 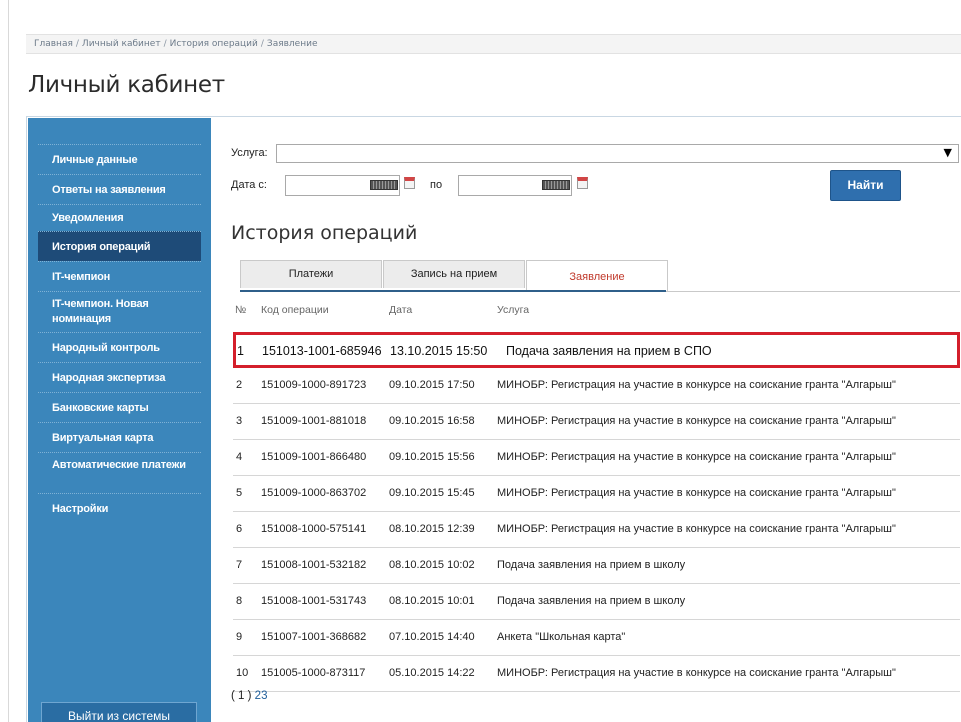 What do you see at coordinates (295, 310) in the screenshot?
I see `column-header-code: Код операции` at bounding box center [295, 310].